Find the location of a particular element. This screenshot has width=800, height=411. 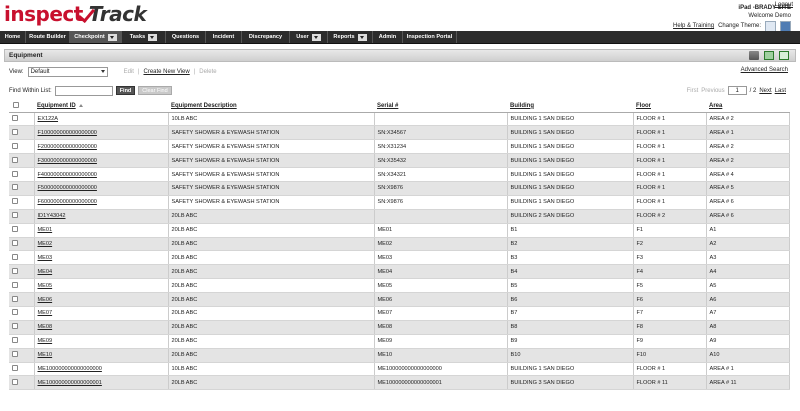

nav-item-route-builder: Route Builder is located at coordinates (48, 37).